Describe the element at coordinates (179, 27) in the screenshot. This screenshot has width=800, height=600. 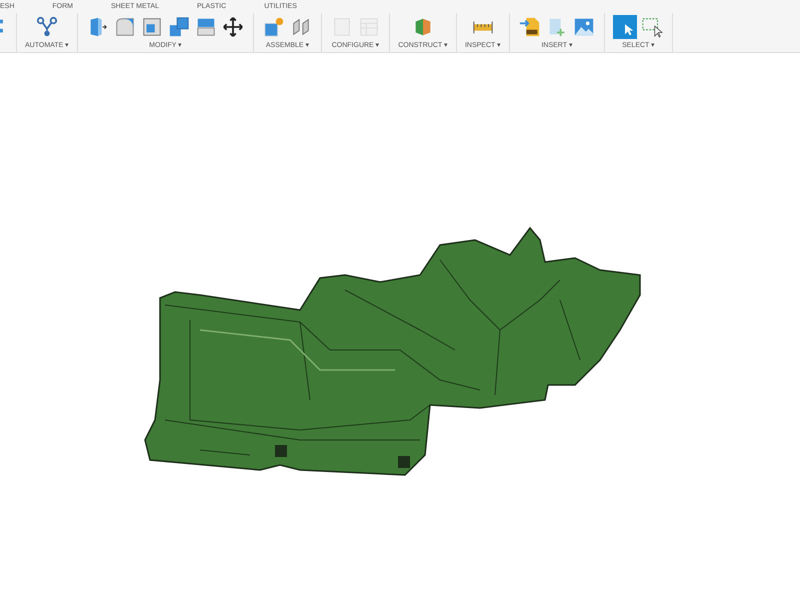
I see `combine-icon` at that location.